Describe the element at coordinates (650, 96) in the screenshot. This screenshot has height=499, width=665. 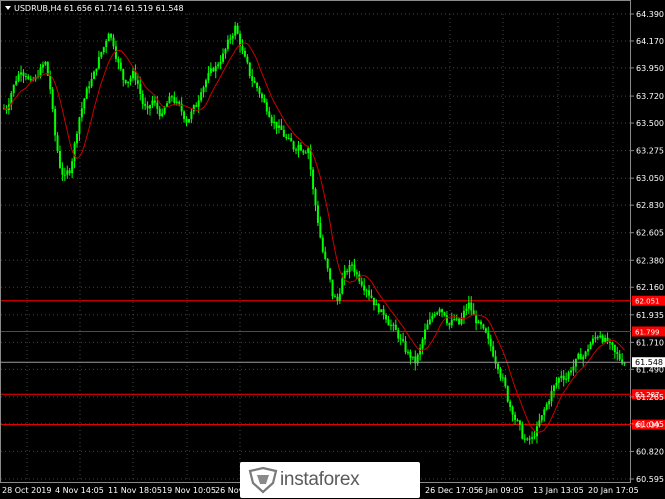
I see `y-tick-label: 63.720` at that location.